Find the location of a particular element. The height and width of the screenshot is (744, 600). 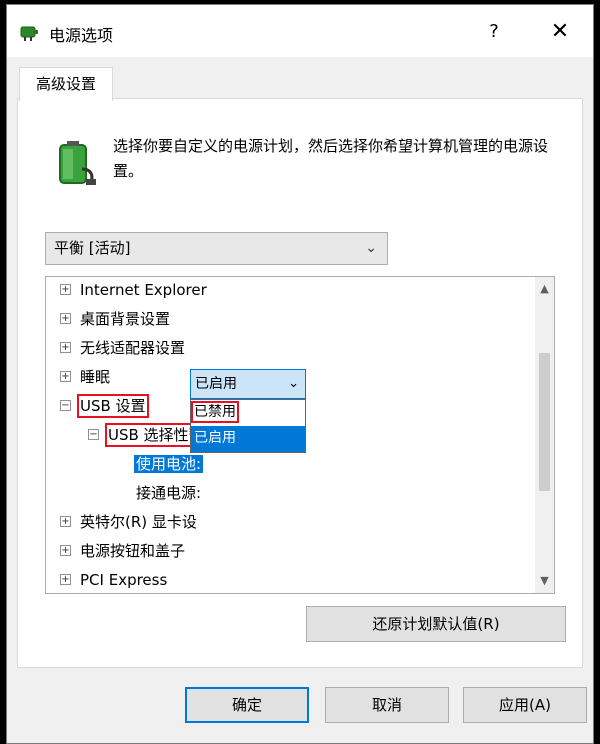

tab-advanced-settings: 高级设置 is located at coordinates (66, 84).